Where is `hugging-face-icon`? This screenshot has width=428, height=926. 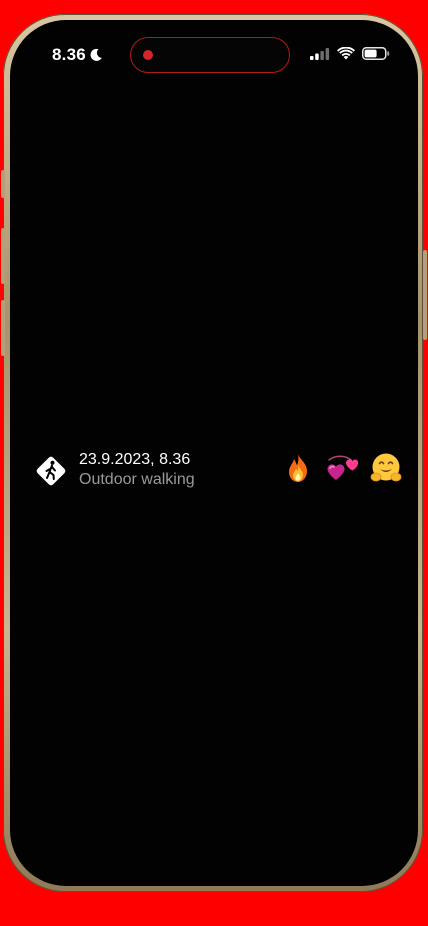
hugging-face-icon is located at coordinates (386, 468).